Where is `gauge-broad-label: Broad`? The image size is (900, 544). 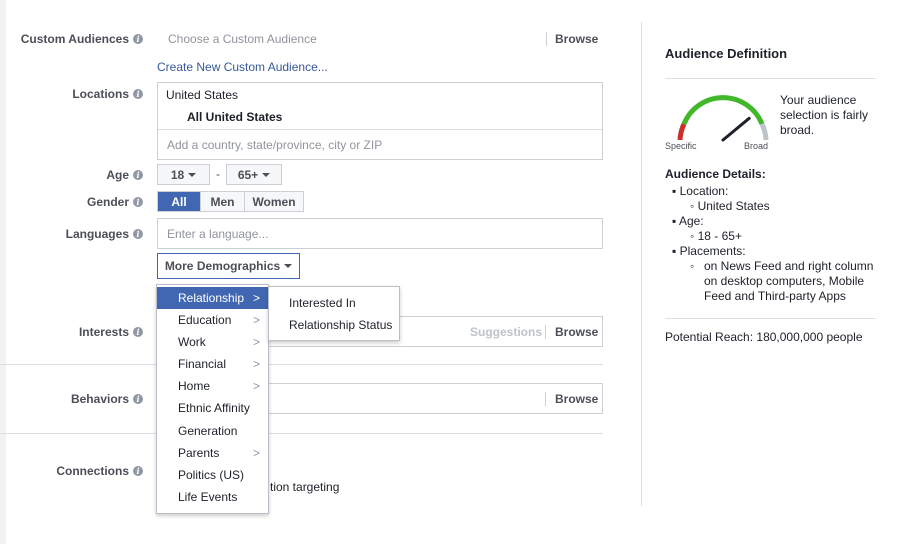
gauge-broad-label: Broad is located at coordinates (756, 146).